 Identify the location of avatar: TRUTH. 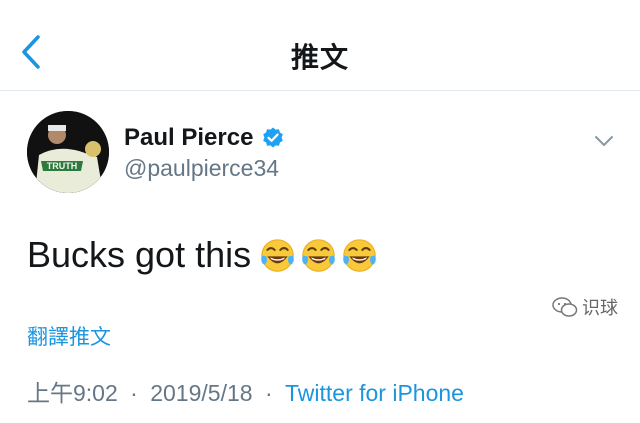
(68, 152).